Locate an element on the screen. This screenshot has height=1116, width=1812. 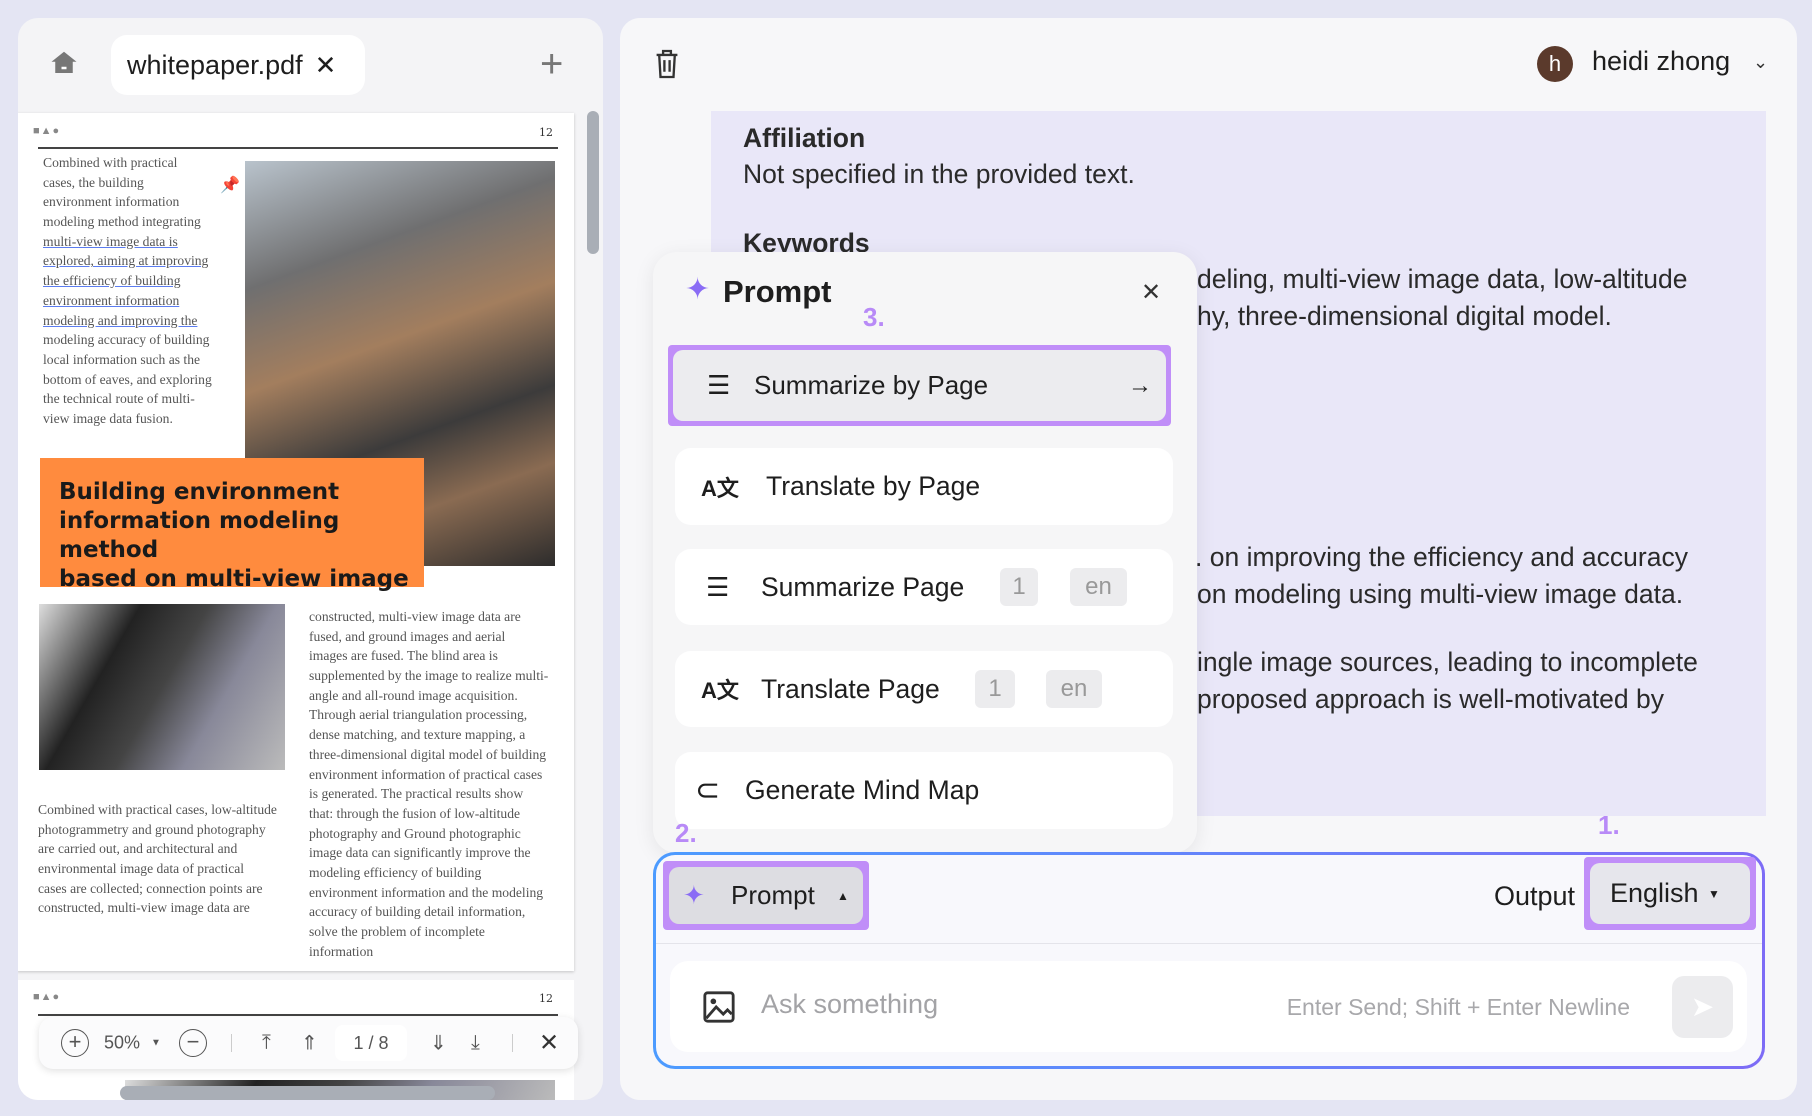
highlight-step-1: English ▼ is located at coordinates (1670, 893).